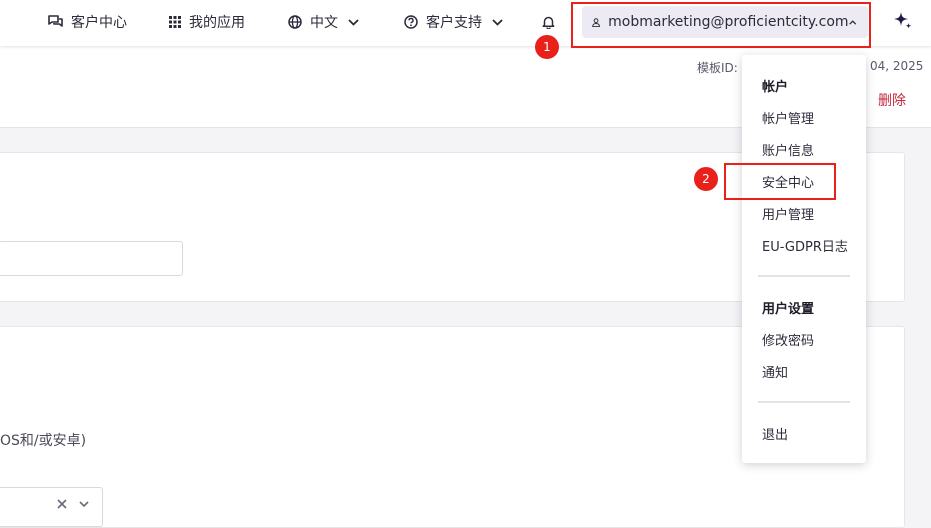  I want to click on menu-item-account-info: 账户信息, so click(788, 149).